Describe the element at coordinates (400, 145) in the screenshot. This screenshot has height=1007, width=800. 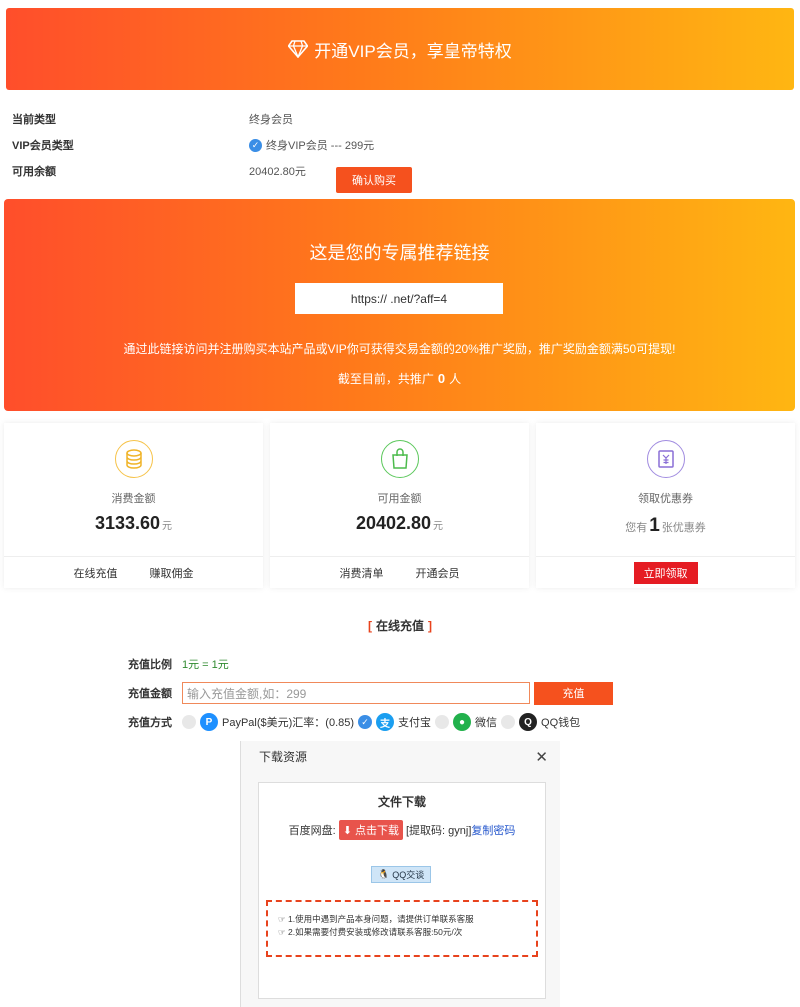
I see `vip-type-row: VIP会员类型 ✓ 终身VIP会员 --- 299元` at that location.